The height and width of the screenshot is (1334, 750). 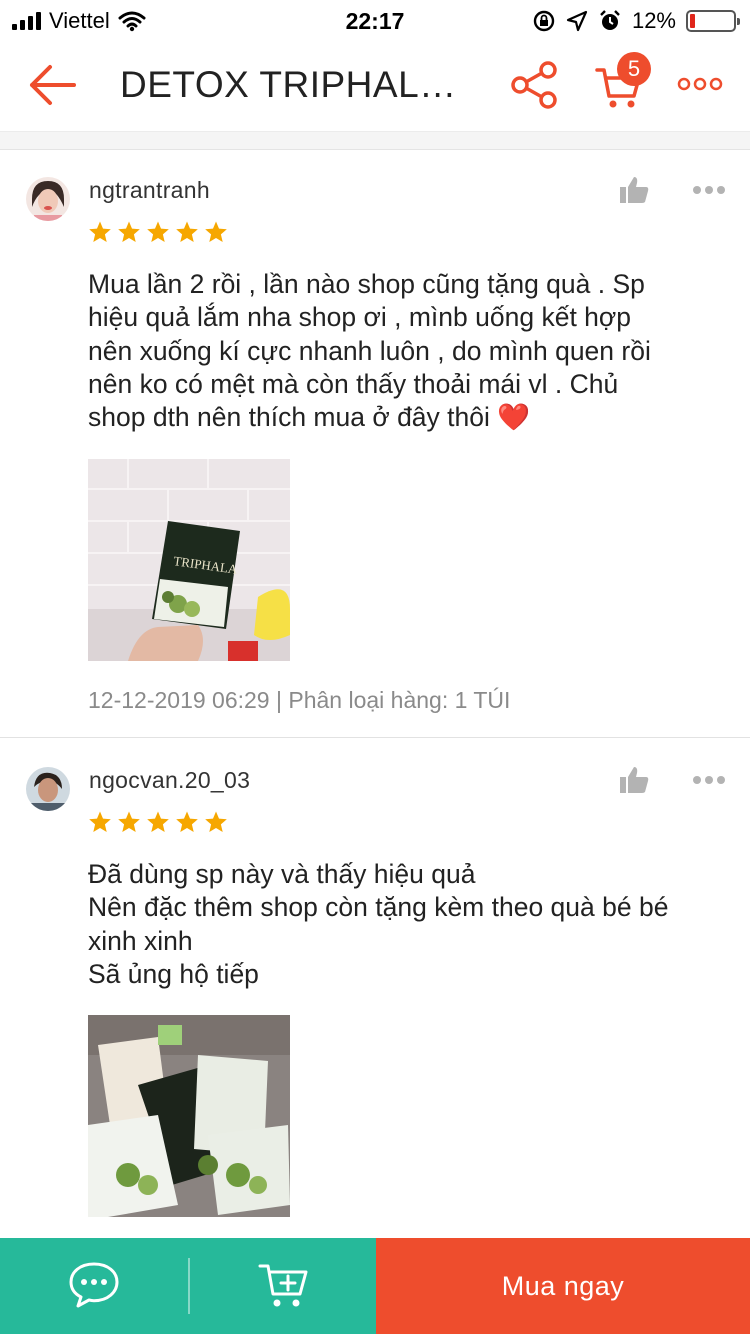 What do you see at coordinates (375, 737) in the screenshot?
I see `review-separator` at bounding box center [375, 737].